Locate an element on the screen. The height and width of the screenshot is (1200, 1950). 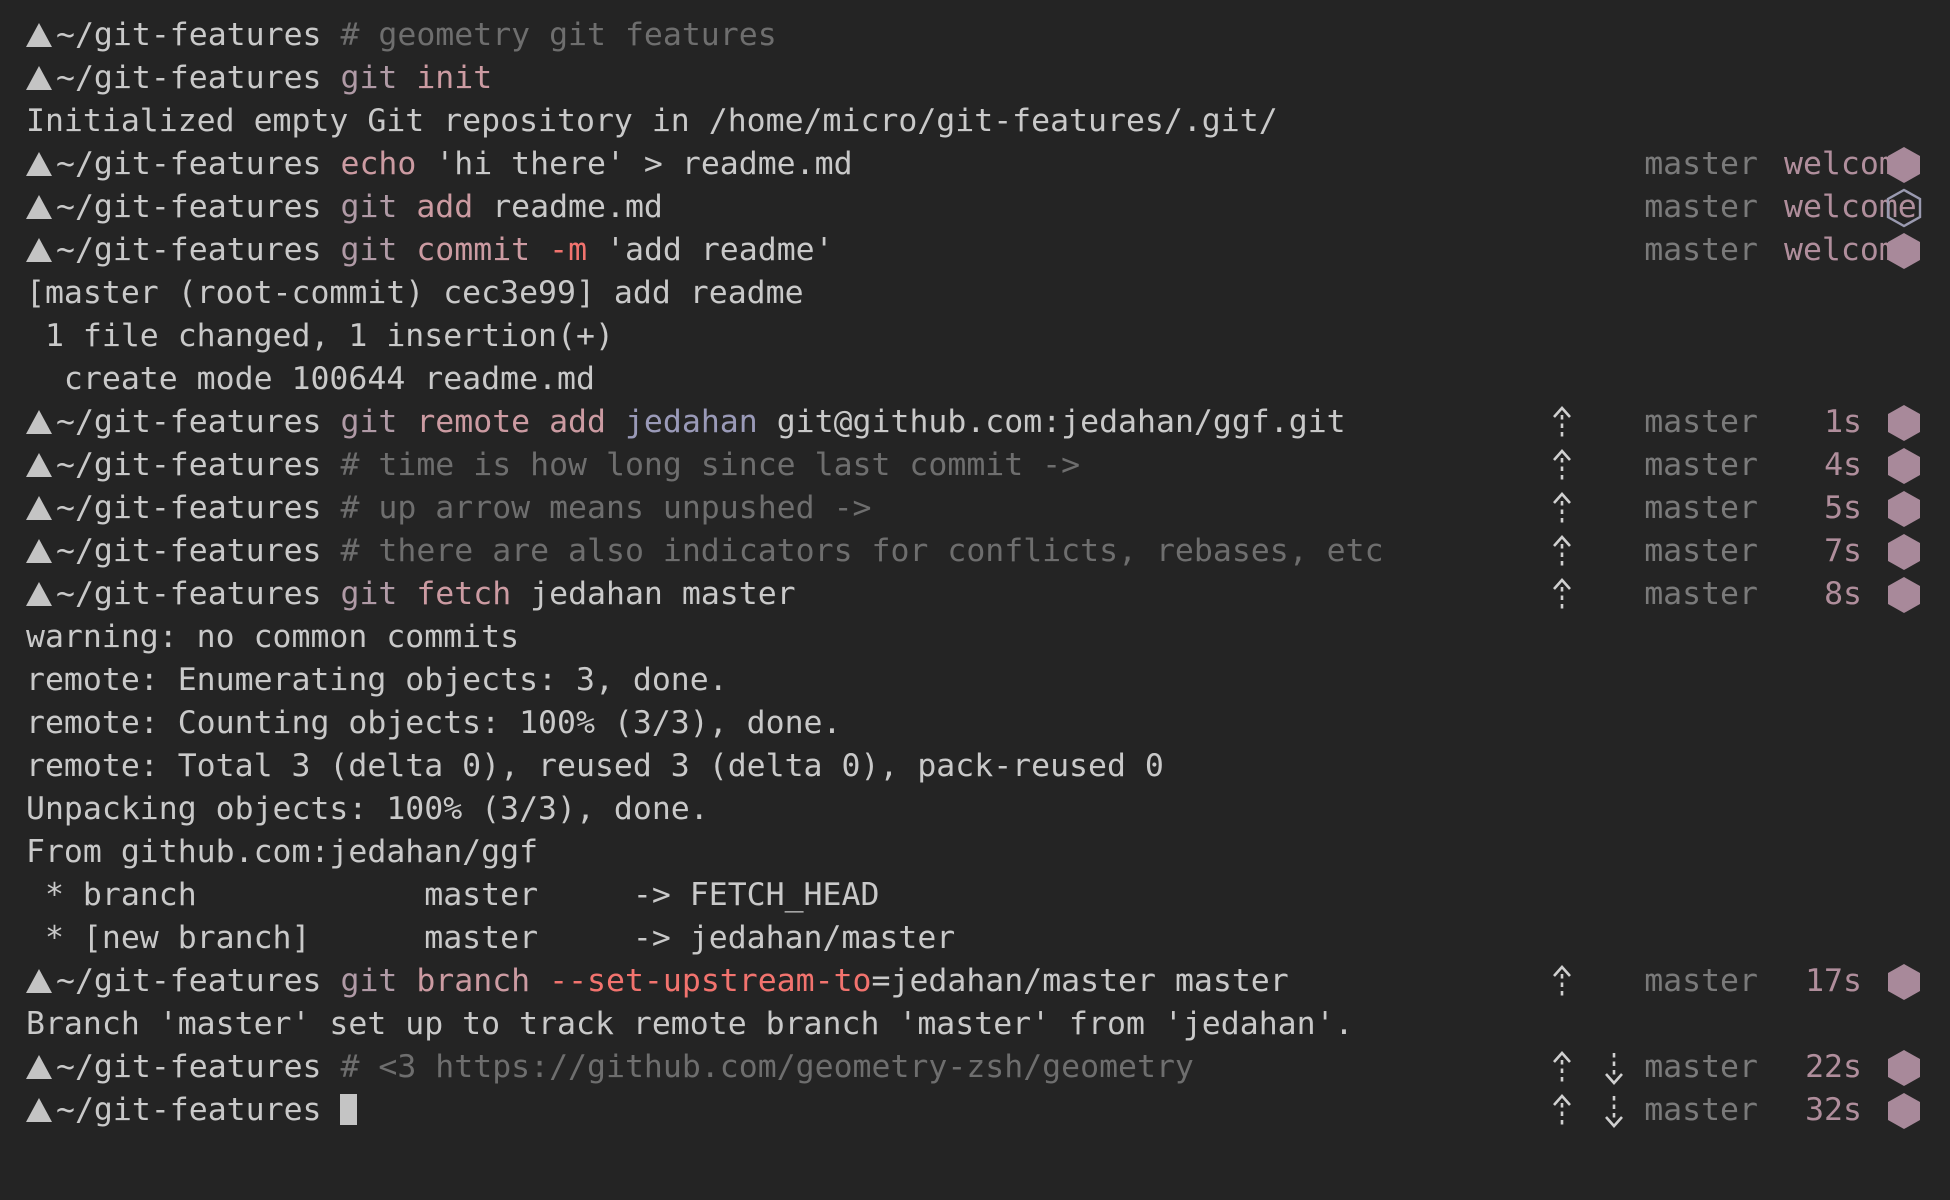
command-segment-subcmd: branch is located at coordinates (483, 981).